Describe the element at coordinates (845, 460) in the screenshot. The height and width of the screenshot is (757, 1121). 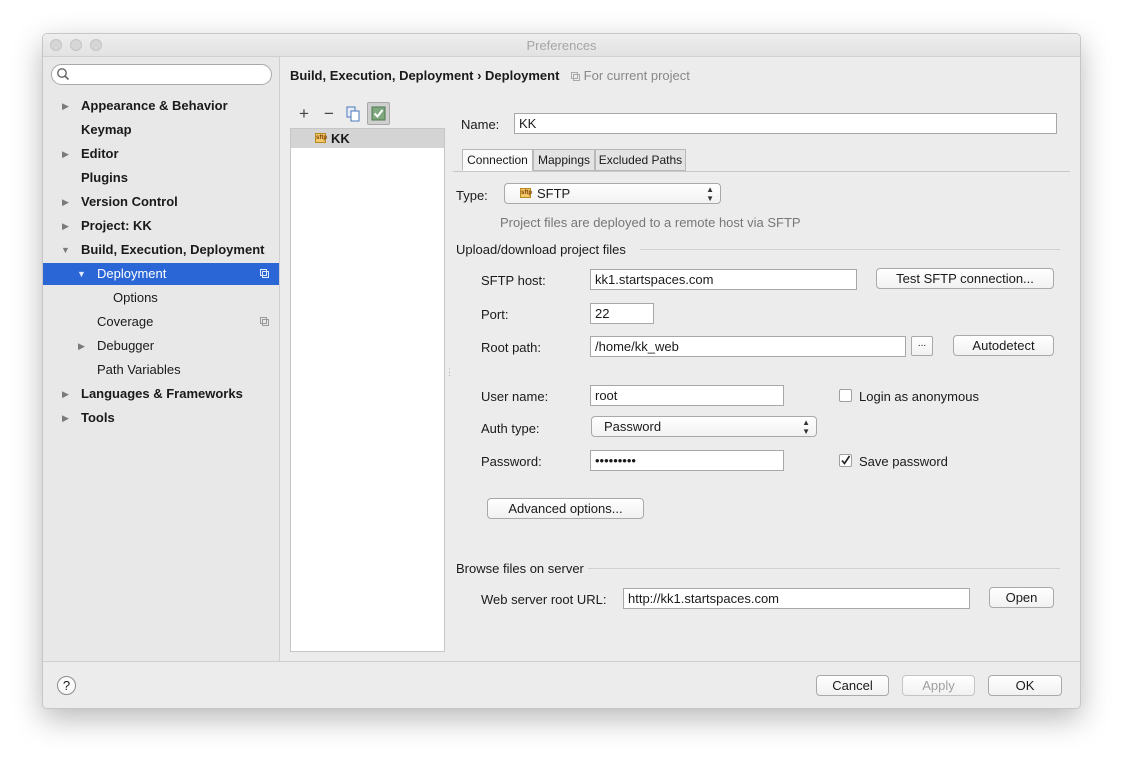
I see `save-password-checkbox` at that location.